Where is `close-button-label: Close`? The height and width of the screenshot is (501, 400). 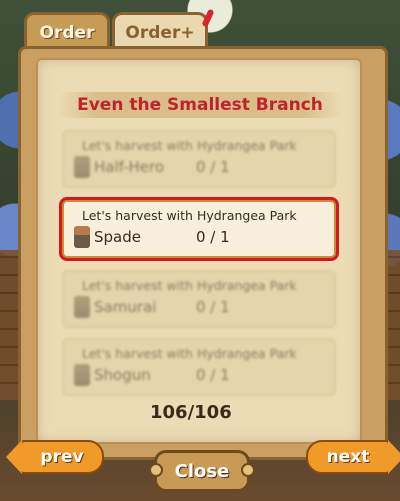
close-button-label: Close is located at coordinates (202, 471).